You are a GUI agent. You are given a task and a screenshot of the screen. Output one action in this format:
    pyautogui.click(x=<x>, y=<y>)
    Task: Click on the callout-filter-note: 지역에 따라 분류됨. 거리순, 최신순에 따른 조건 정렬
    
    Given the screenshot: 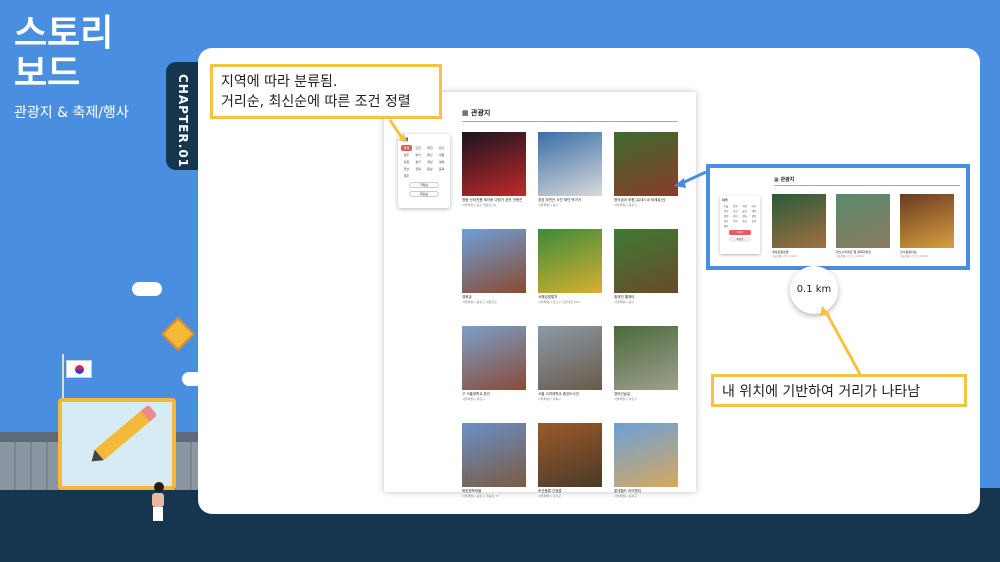 What is the action you would take?
    pyautogui.click(x=326, y=91)
    